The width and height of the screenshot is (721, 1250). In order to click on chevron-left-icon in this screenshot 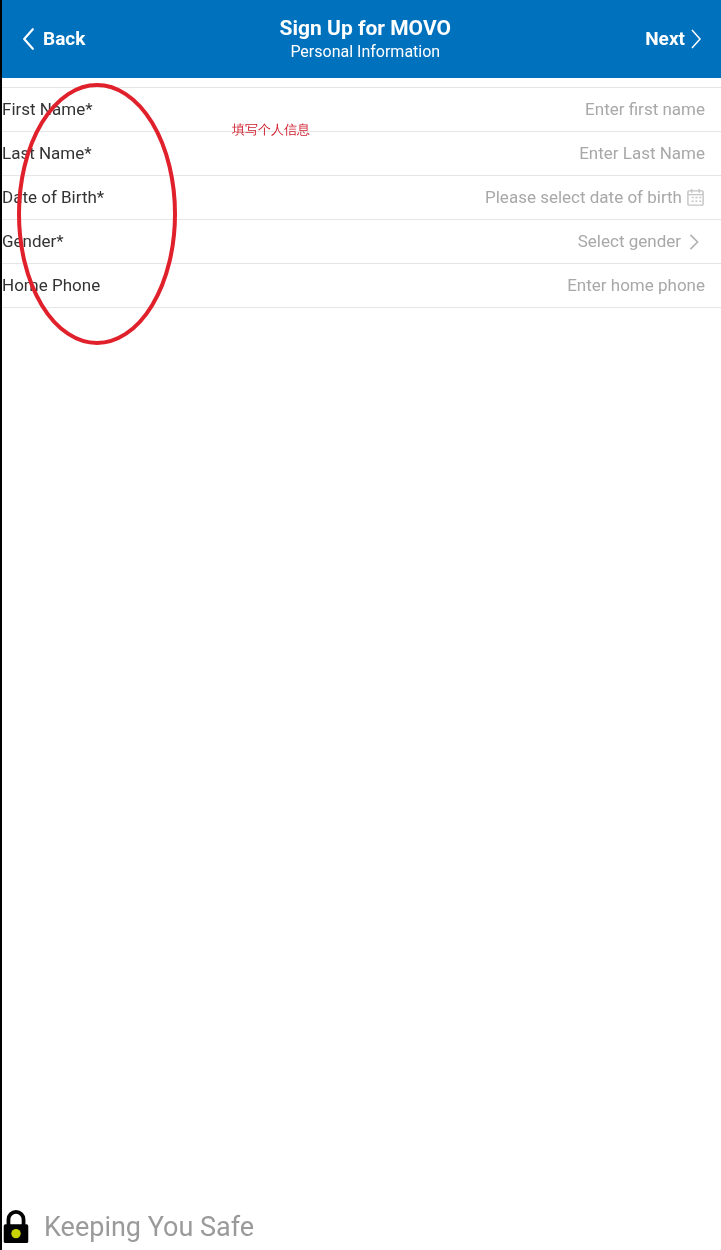, I will do `click(28, 39)`.